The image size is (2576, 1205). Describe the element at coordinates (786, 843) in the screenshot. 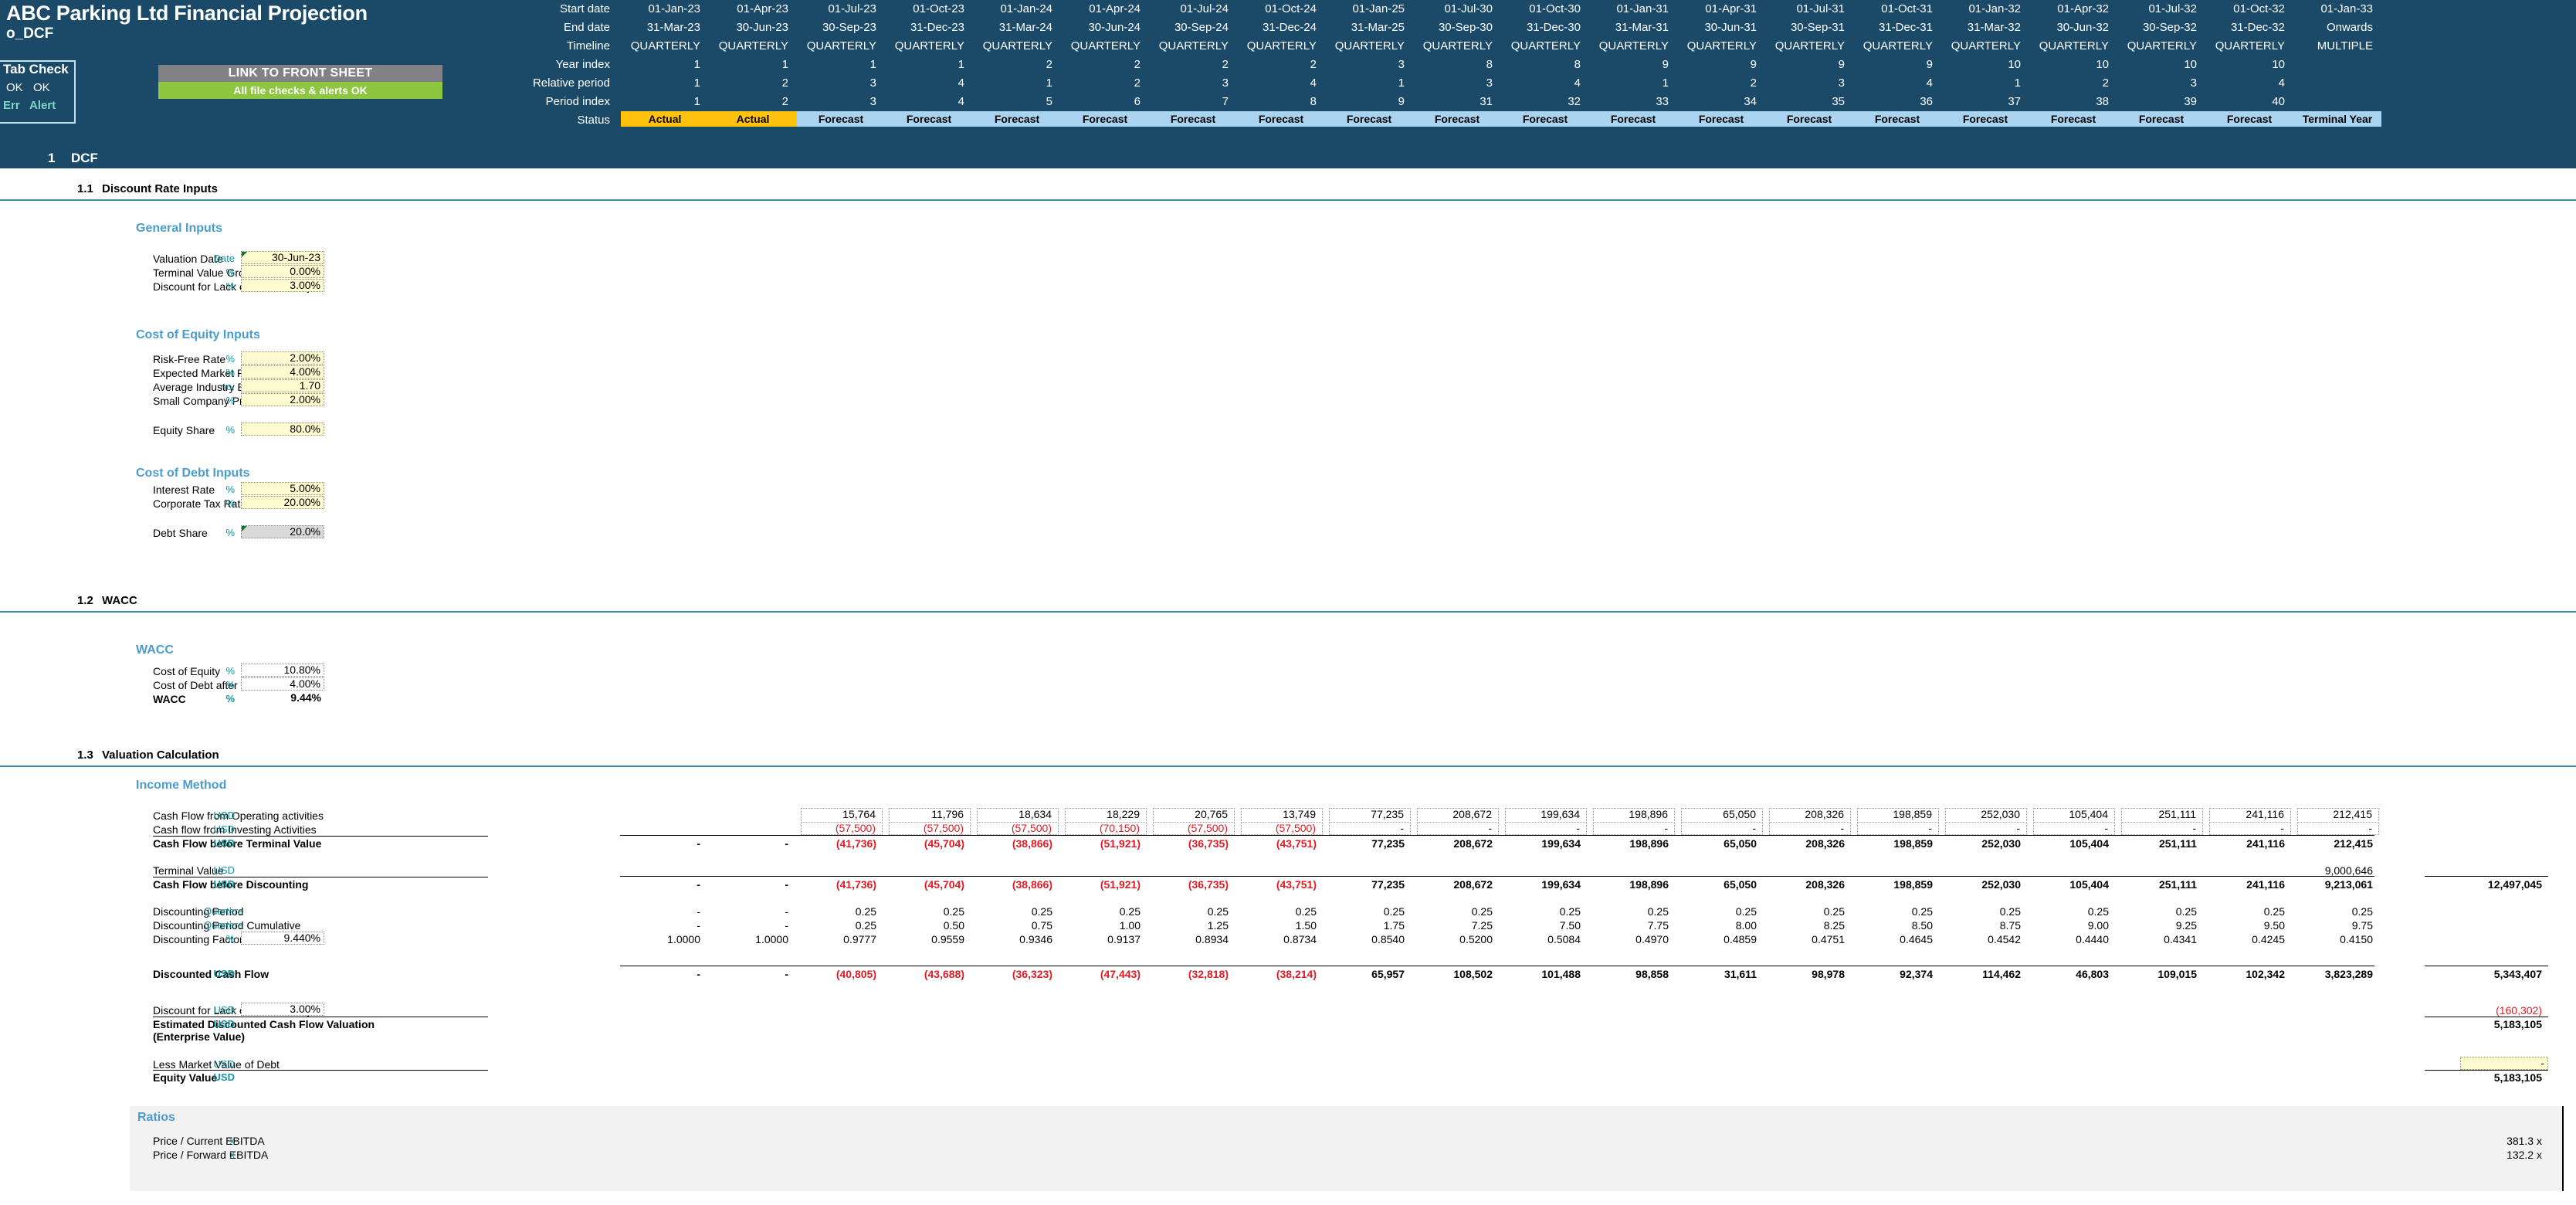

I see `cf-before-tv-cell: -` at that location.